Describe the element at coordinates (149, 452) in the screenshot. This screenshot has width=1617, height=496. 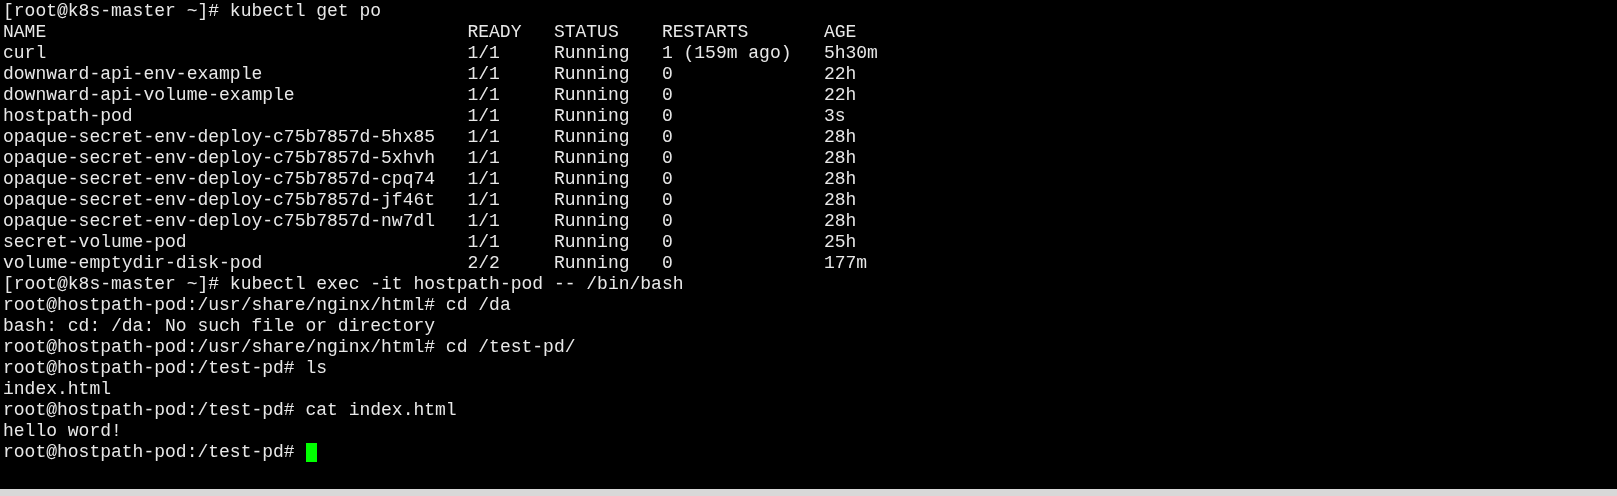
I see `terminal-line: root@hostpath-pod:/test-pd#` at that location.